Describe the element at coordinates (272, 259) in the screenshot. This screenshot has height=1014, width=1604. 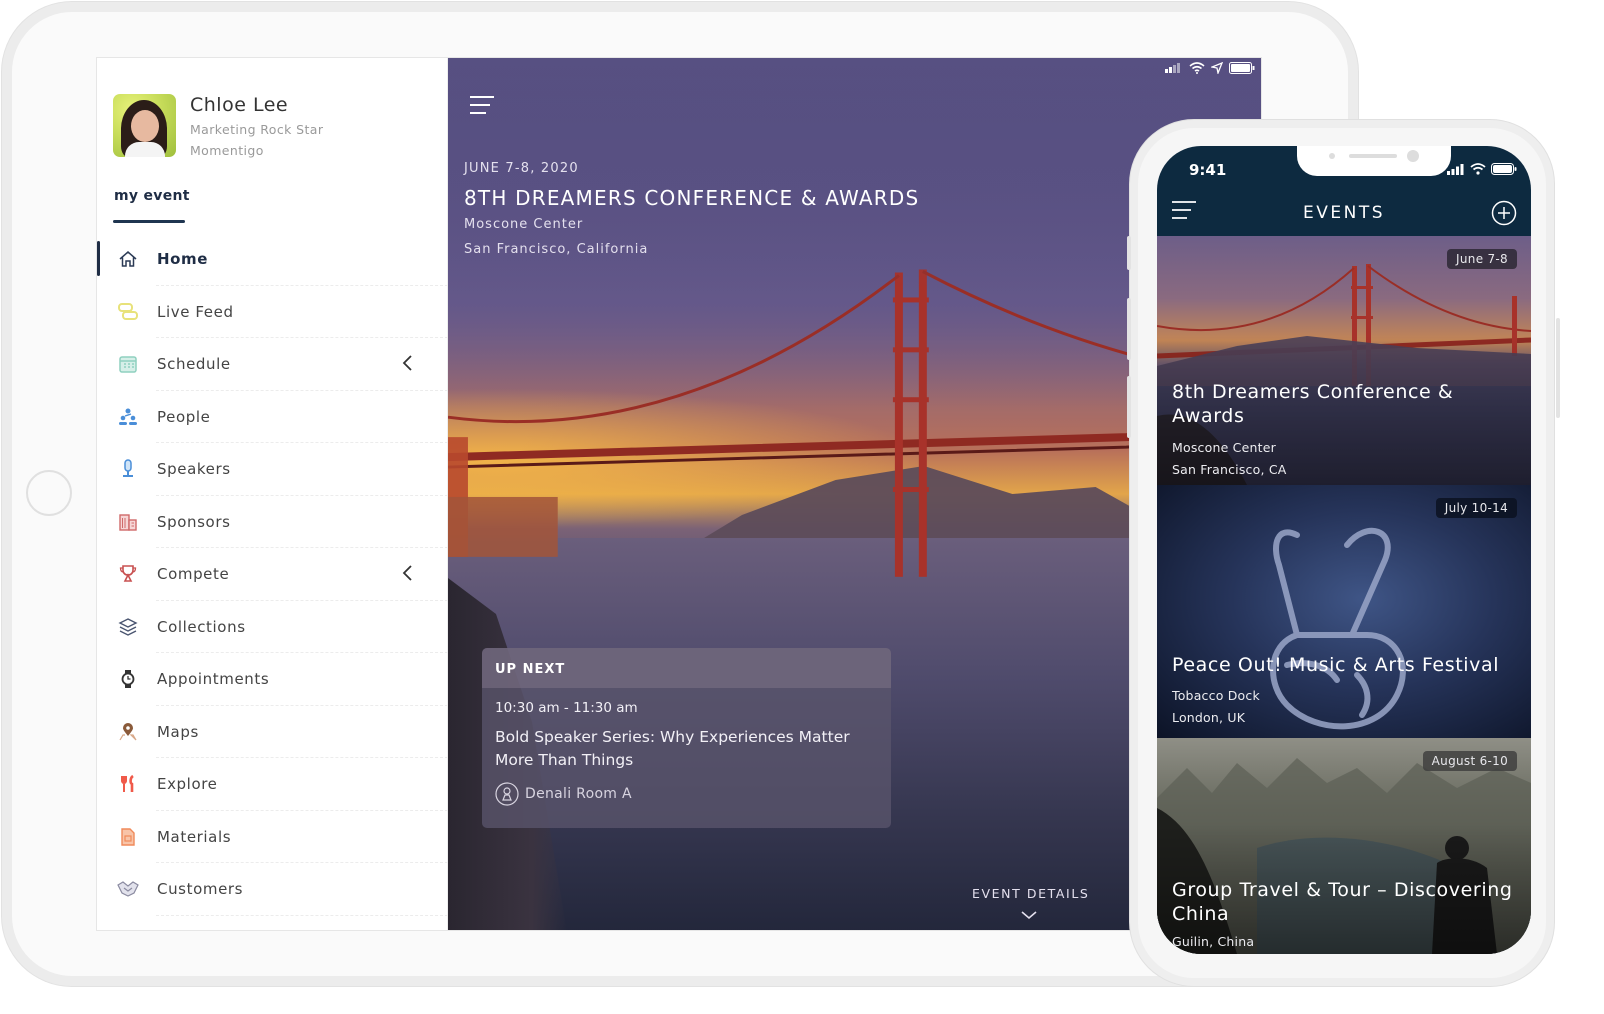
I see `sidebar-item-home: Home` at that location.